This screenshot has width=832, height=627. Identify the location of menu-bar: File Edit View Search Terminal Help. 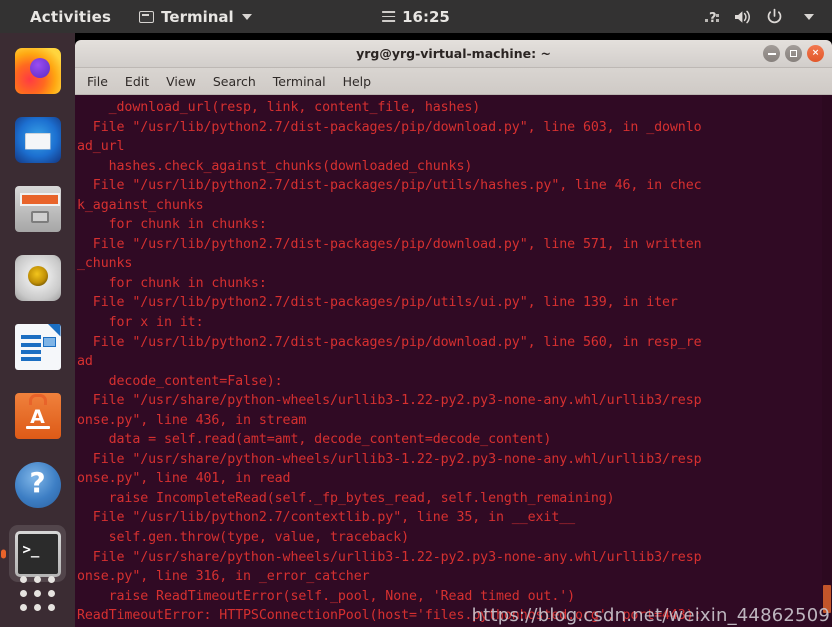
(453, 81).